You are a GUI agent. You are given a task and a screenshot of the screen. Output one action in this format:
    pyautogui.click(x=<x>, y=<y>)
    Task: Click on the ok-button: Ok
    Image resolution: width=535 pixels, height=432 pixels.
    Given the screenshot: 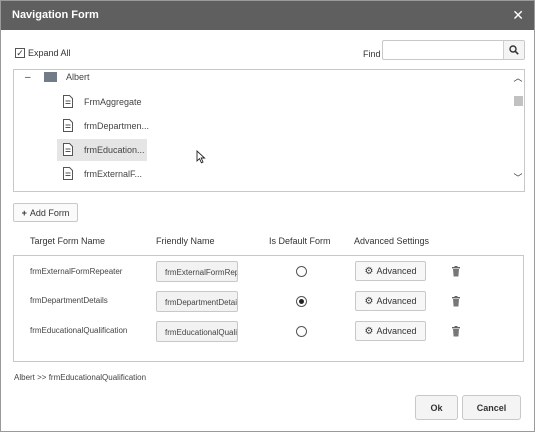 What is the action you would take?
    pyautogui.click(x=436, y=407)
    